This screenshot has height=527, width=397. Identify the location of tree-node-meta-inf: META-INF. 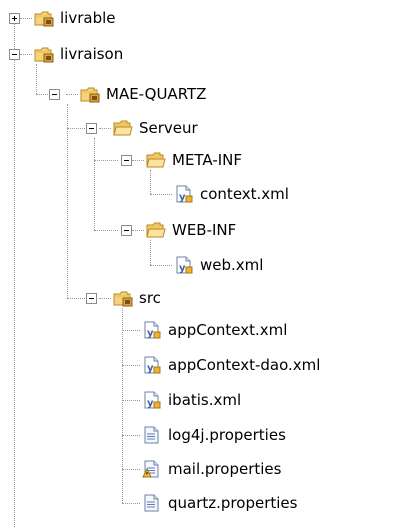
(194, 160).